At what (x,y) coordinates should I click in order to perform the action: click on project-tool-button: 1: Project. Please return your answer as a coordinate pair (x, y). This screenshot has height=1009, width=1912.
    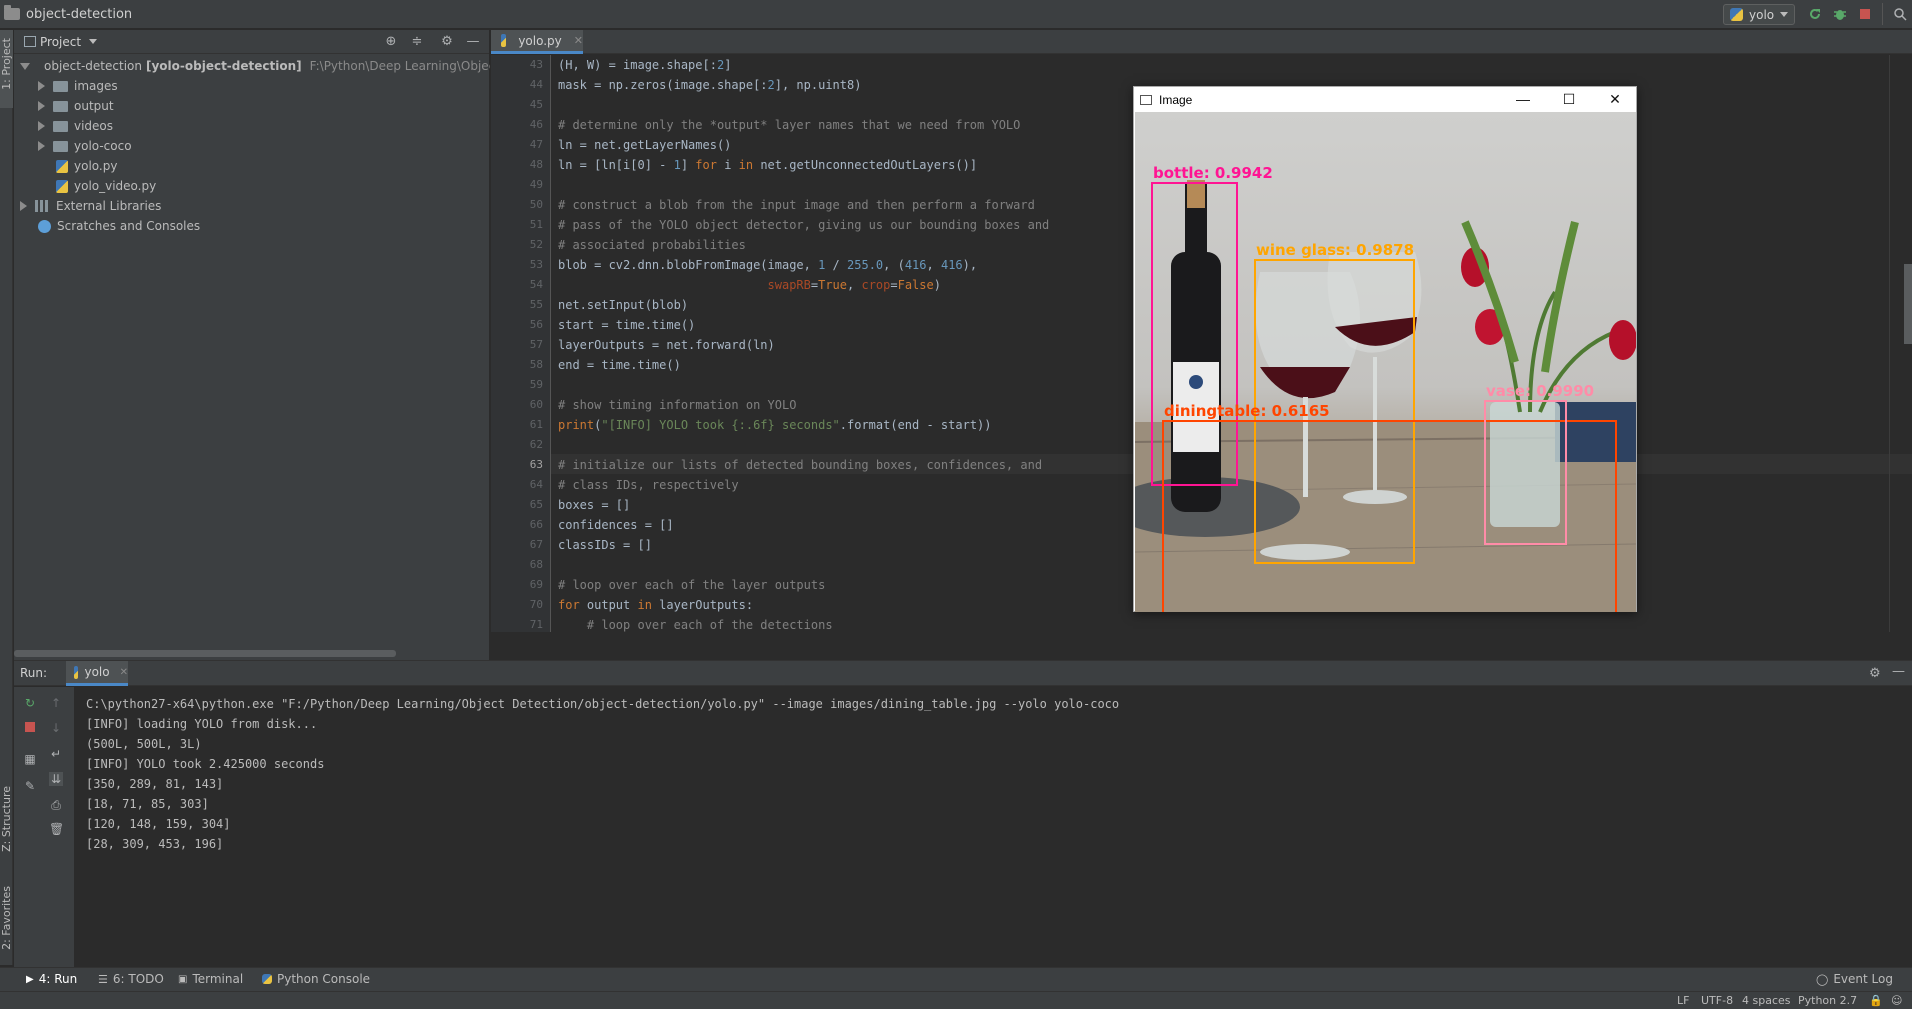
    Looking at the image, I should click on (6, 64).